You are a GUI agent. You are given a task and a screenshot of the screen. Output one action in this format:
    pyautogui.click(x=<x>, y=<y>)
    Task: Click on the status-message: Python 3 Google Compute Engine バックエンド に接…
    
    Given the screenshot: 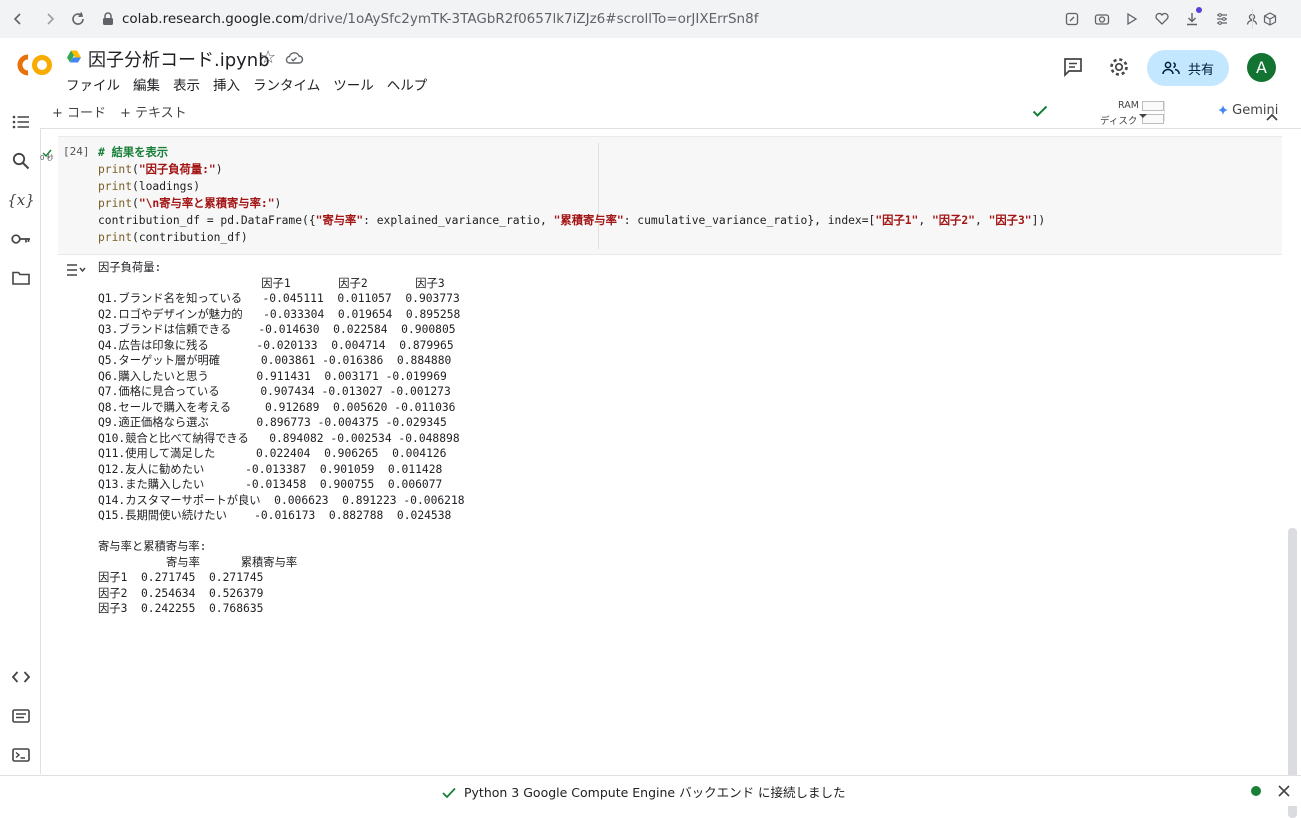 What is the action you would take?
    pyautogui.click(x=655, y=792)
    